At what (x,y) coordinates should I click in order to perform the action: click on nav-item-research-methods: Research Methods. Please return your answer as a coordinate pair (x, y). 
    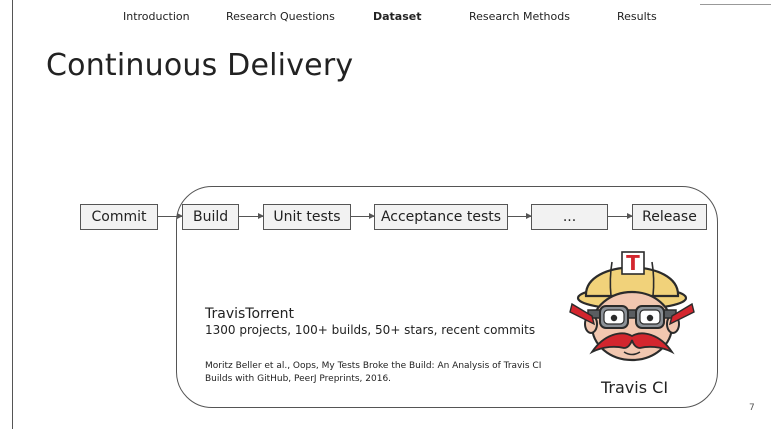
    Looking at the image, I should click on (519, 16).